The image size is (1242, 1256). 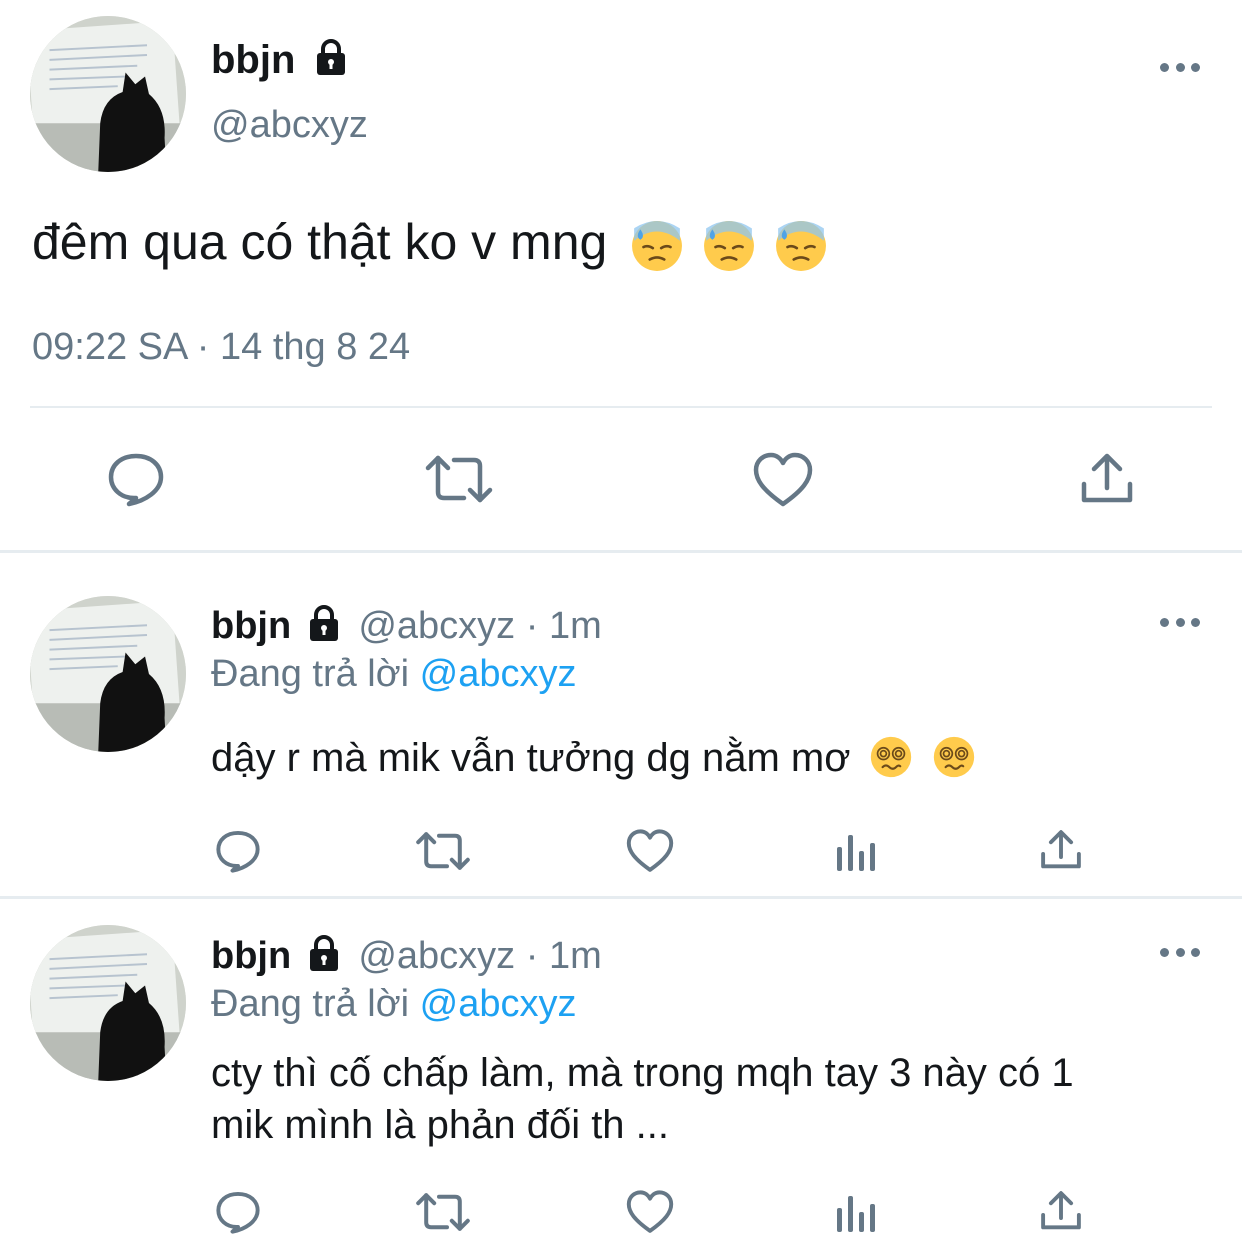 What do you see at coordinates (531, 758) in the screenshot?
I see `reply-text-line: dậy r mà mik vẫn tưởng dg nằm mơ` at bounding box center [531, 758].